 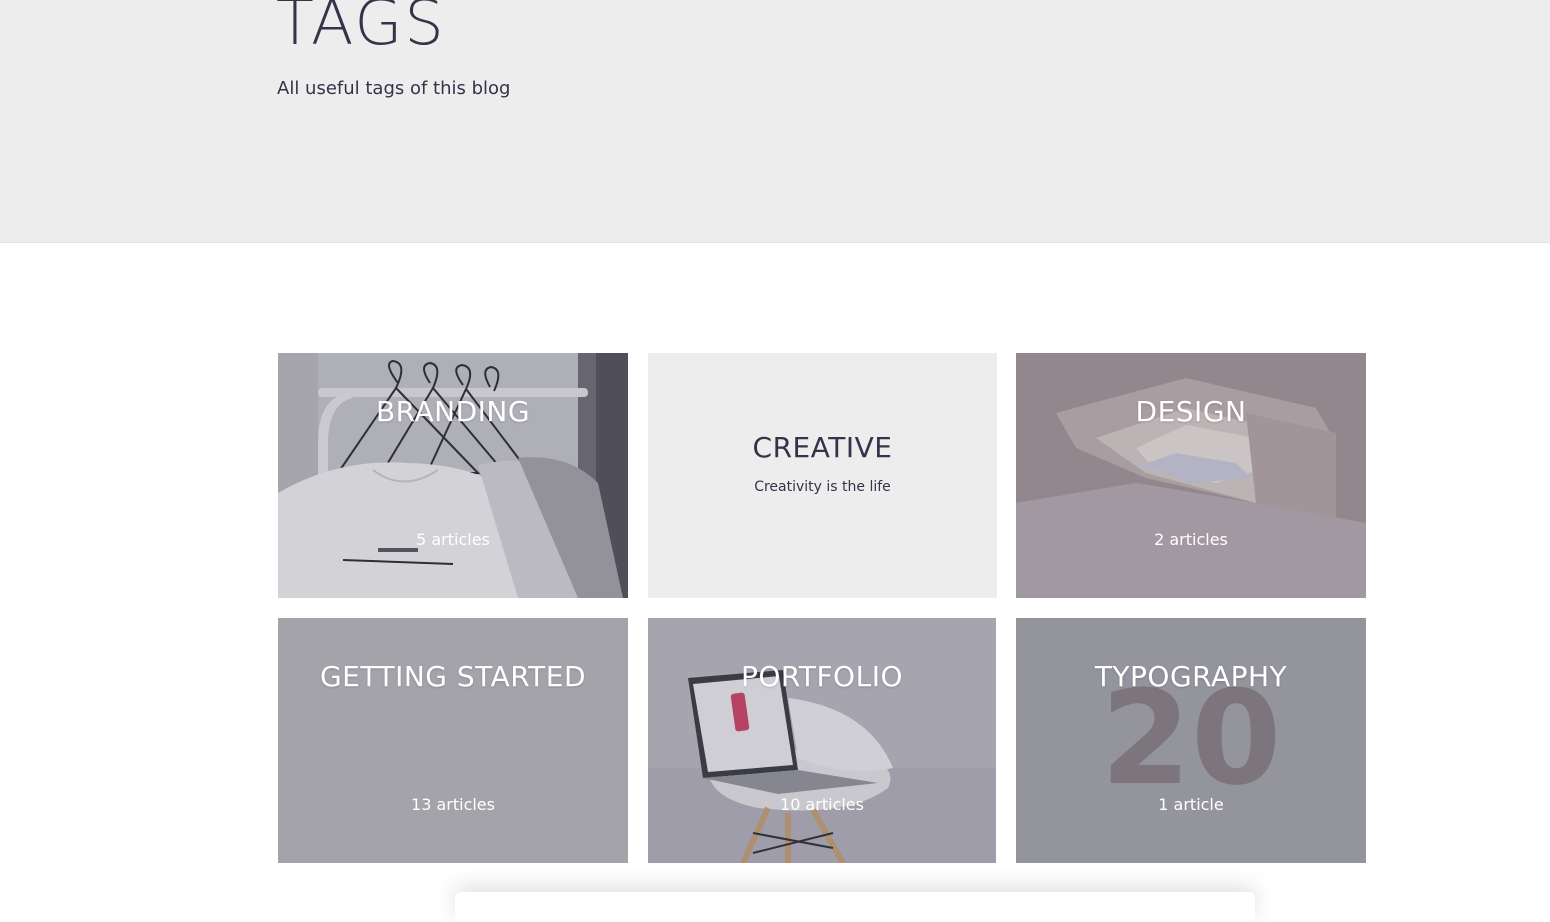 What do you see at coordinates (1191, 411) in the screenshot?
I see `tag-name: DESIGN` at bounding box center [1191, 411].